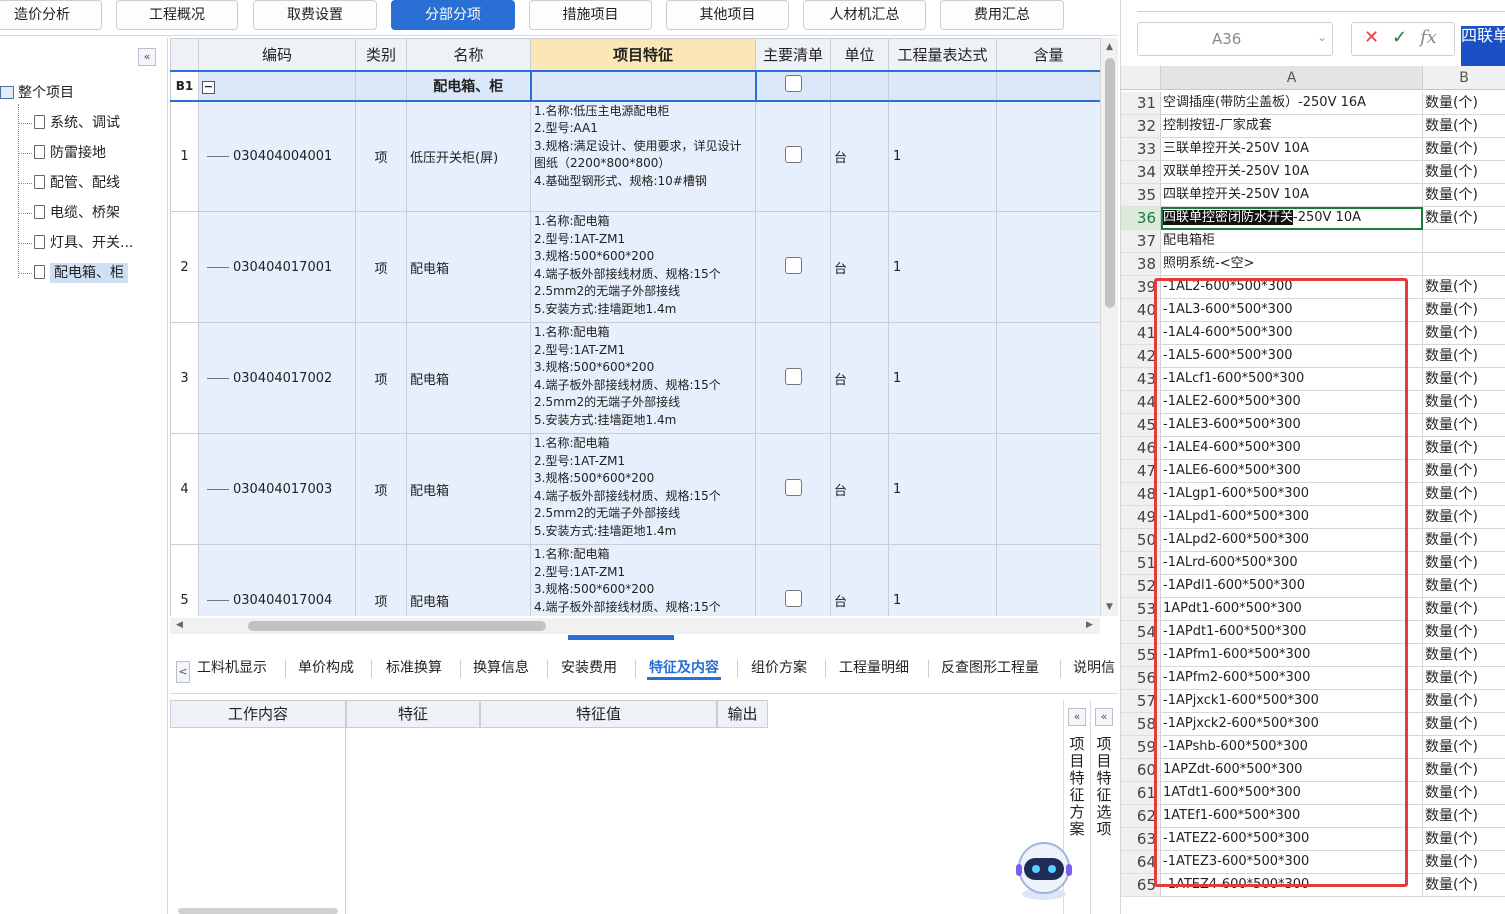  What do you see at coordinates (62, 153) in the screenshot?
I see `tree-item-lightning-protection: 防雷接地` at bounding box center [62, 153].